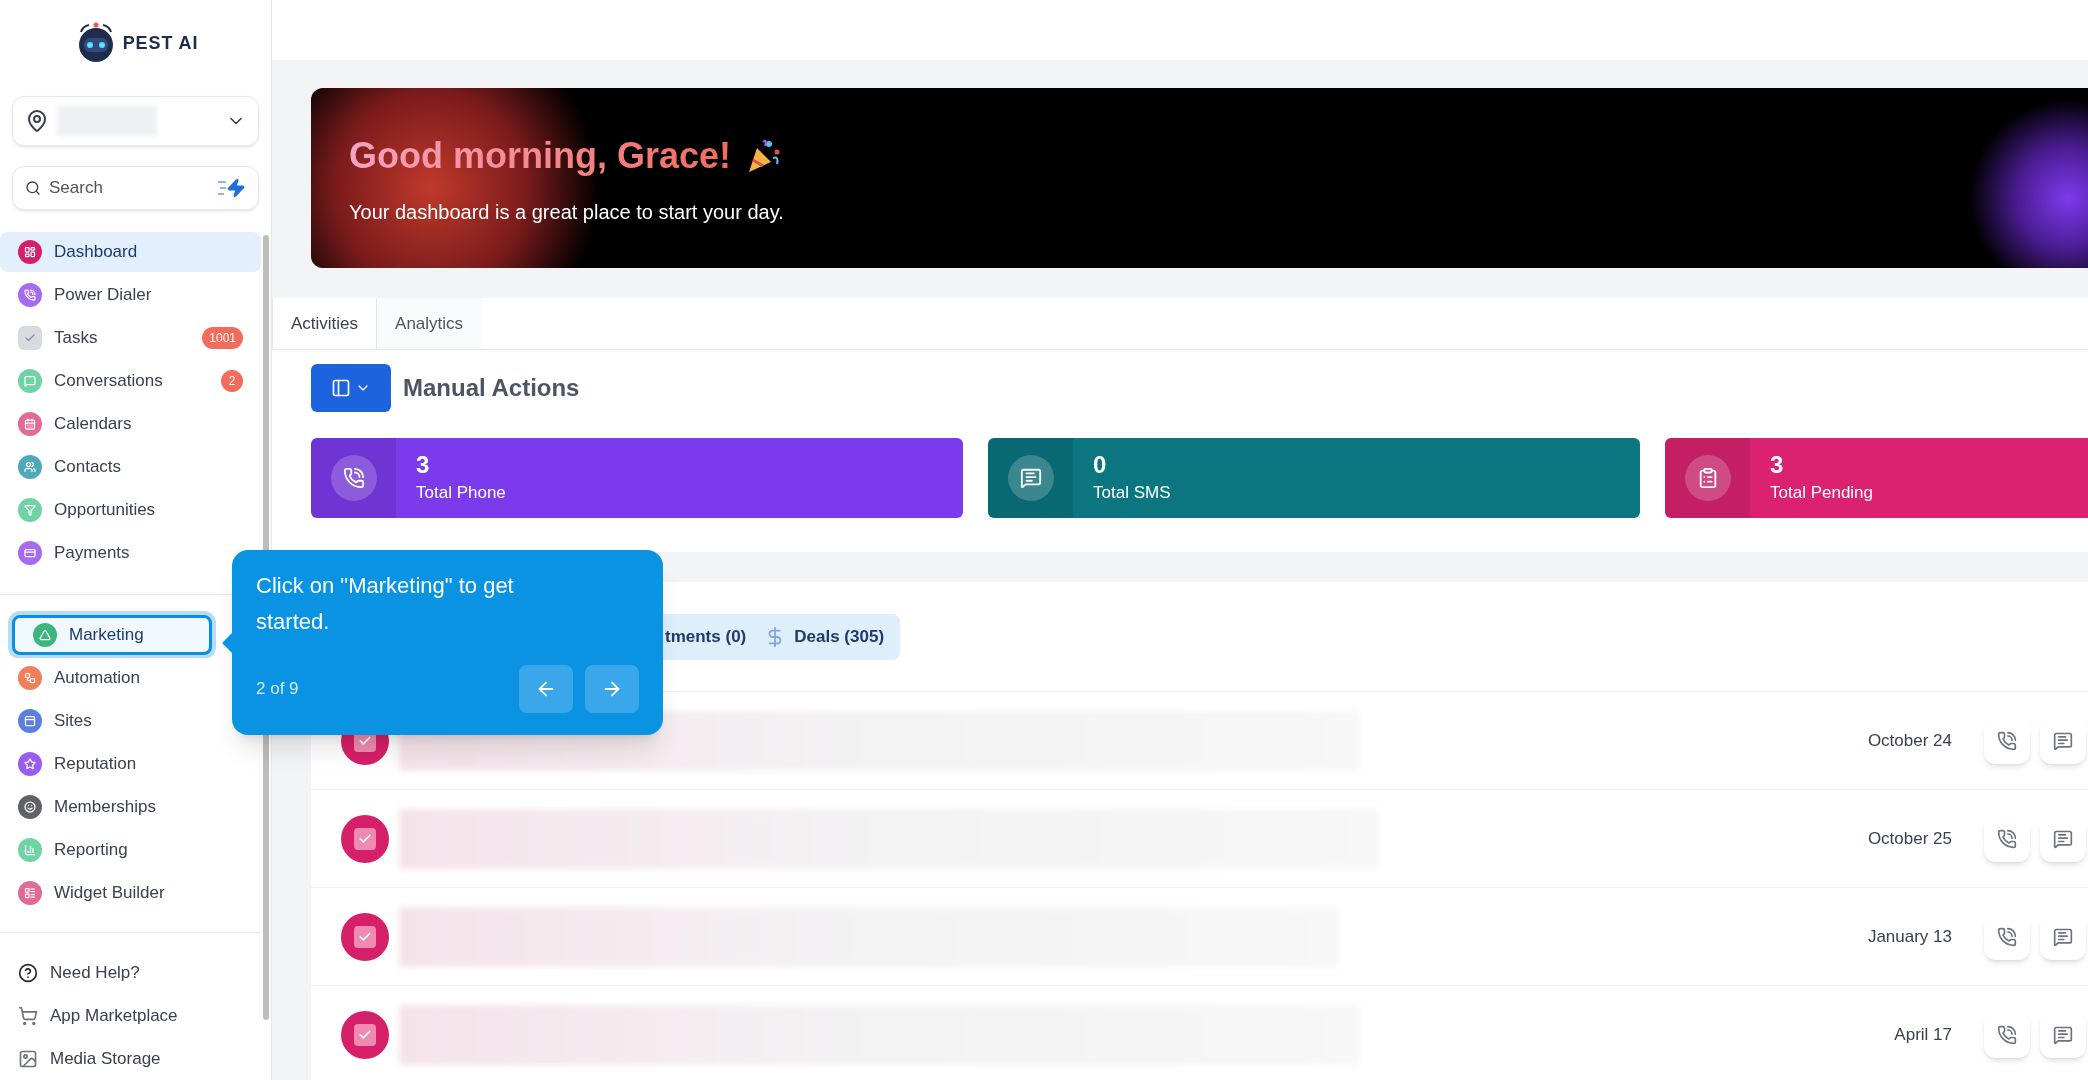 The image size is (2088, 1080). Describe the element at coordinates (130, 251) in the screenshot. I see `sidebar-item: Dashboard` at that location.